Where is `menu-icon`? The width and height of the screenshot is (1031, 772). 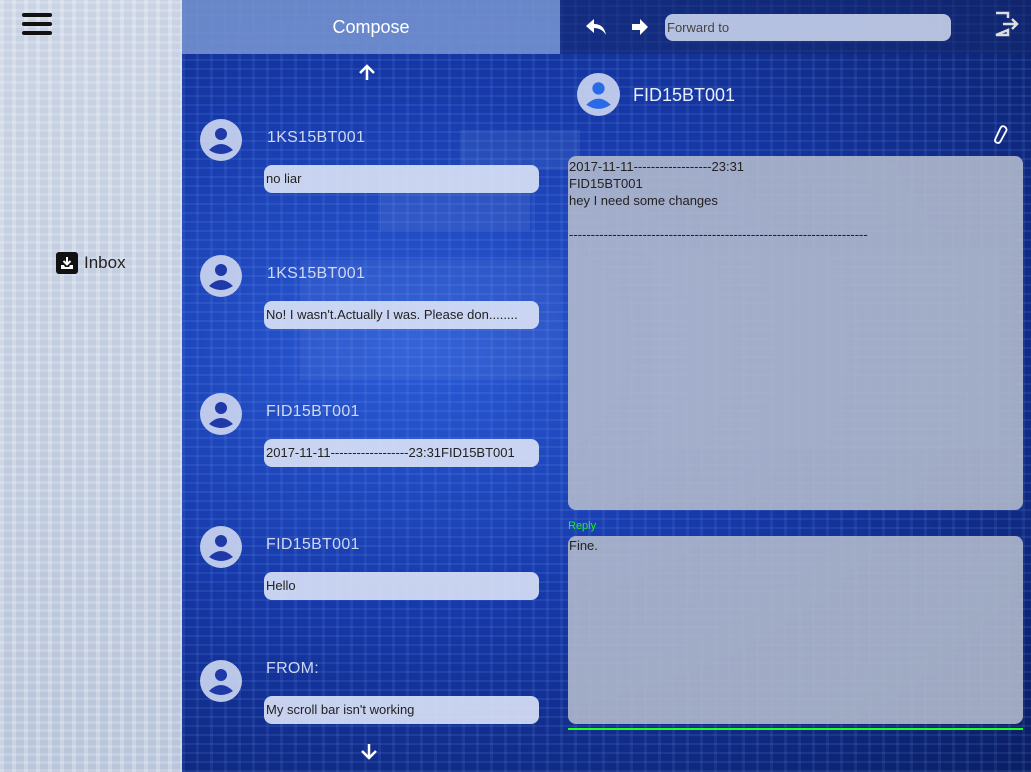 menu-icon is located at coordinates (37, 24).